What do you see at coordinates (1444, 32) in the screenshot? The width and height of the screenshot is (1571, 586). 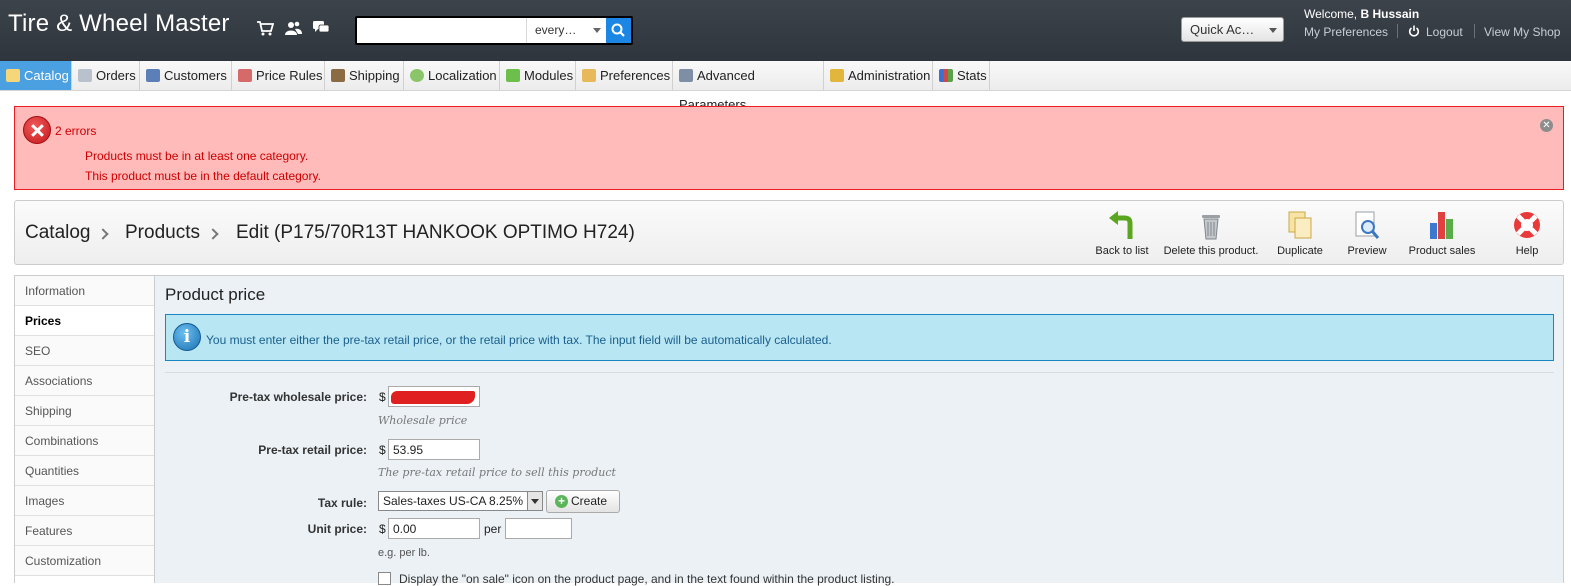 I see `logout-link: Logout` at bounding box center [1444, 32].